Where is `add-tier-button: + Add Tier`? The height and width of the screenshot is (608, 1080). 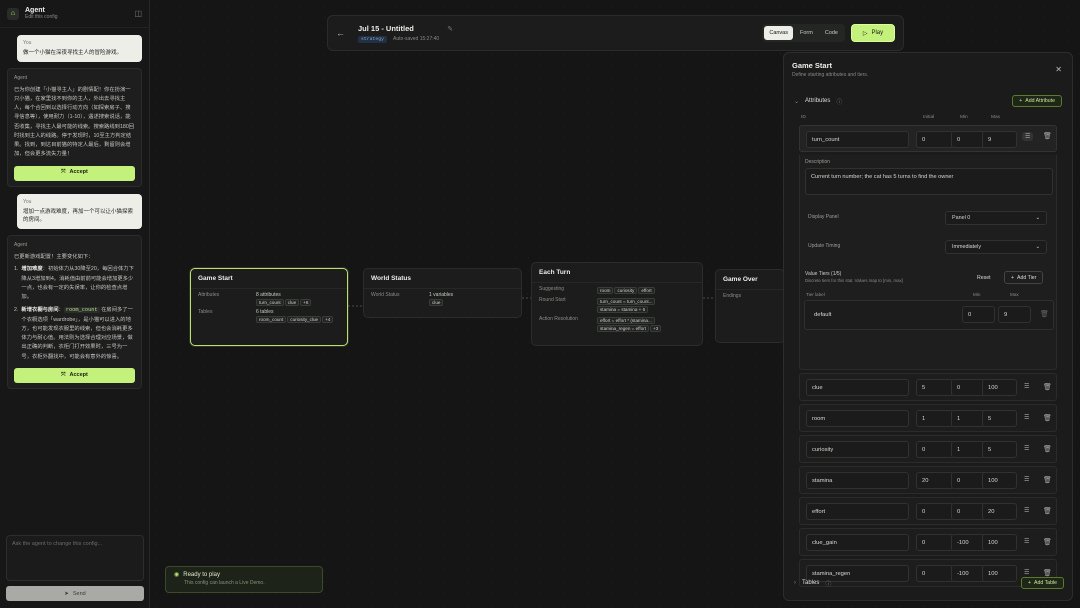
add-tier-button: + Add Tier is located at coordinates (1024, 277).